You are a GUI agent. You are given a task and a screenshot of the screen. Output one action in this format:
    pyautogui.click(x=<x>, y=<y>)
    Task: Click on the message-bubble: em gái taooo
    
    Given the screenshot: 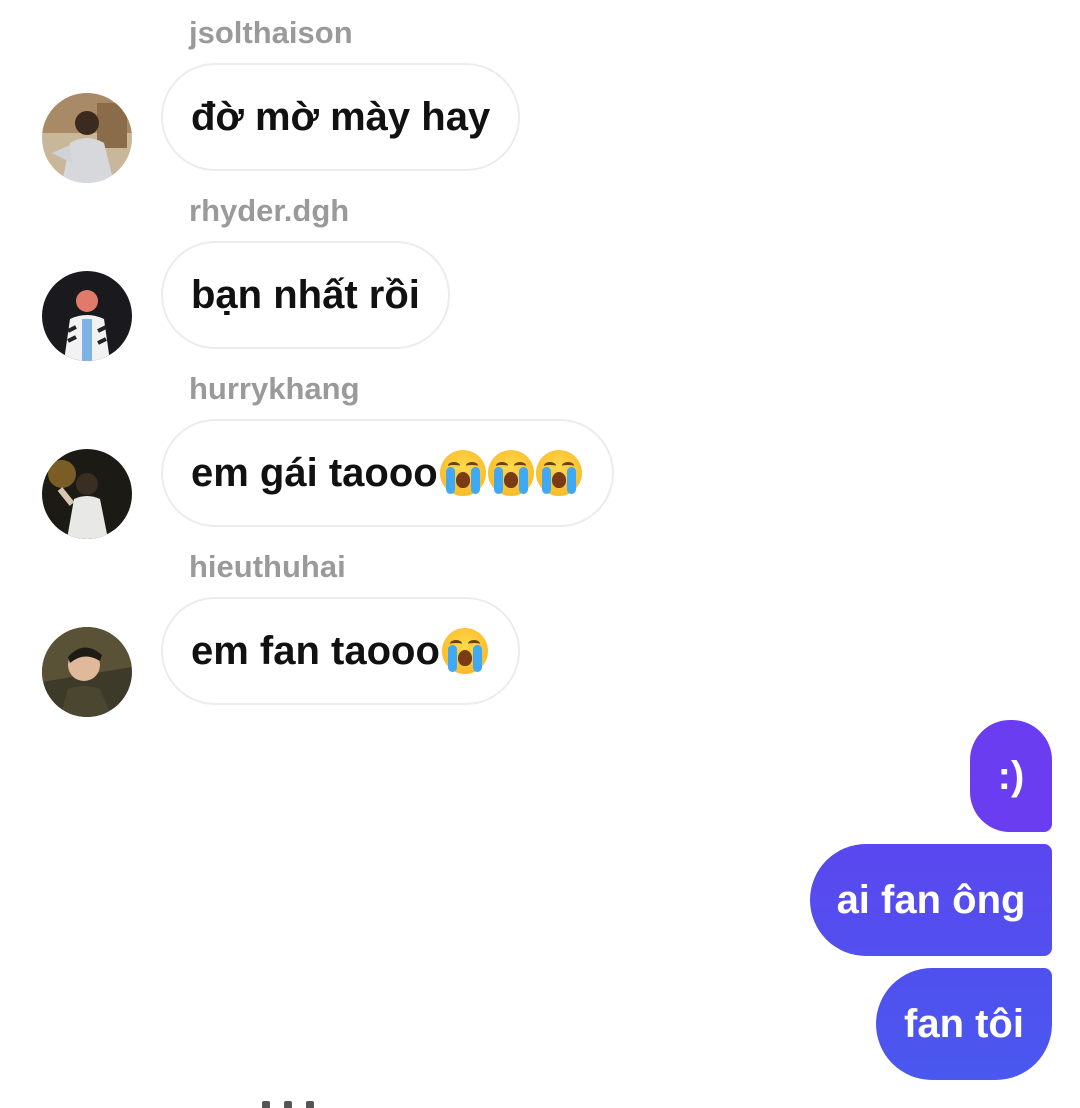 What is the action you would take?
    pyautogui.click(x=387, y=473)
    